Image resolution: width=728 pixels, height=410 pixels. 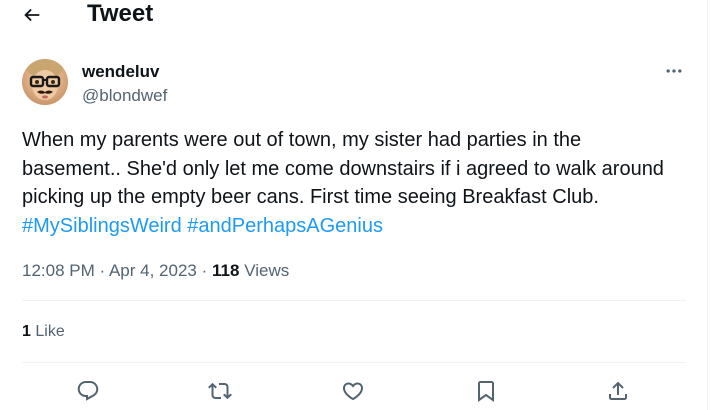 I want to click on likes-label: Like, so click(x=50, y=331).